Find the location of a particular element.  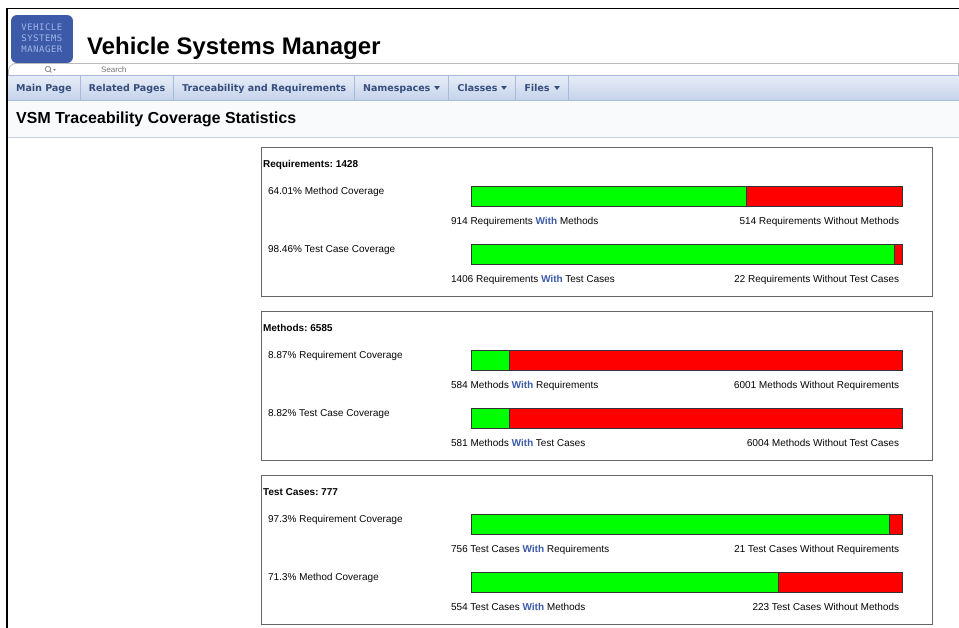

card-title: Requirements: 1428 is located at coordinates (310, 164).